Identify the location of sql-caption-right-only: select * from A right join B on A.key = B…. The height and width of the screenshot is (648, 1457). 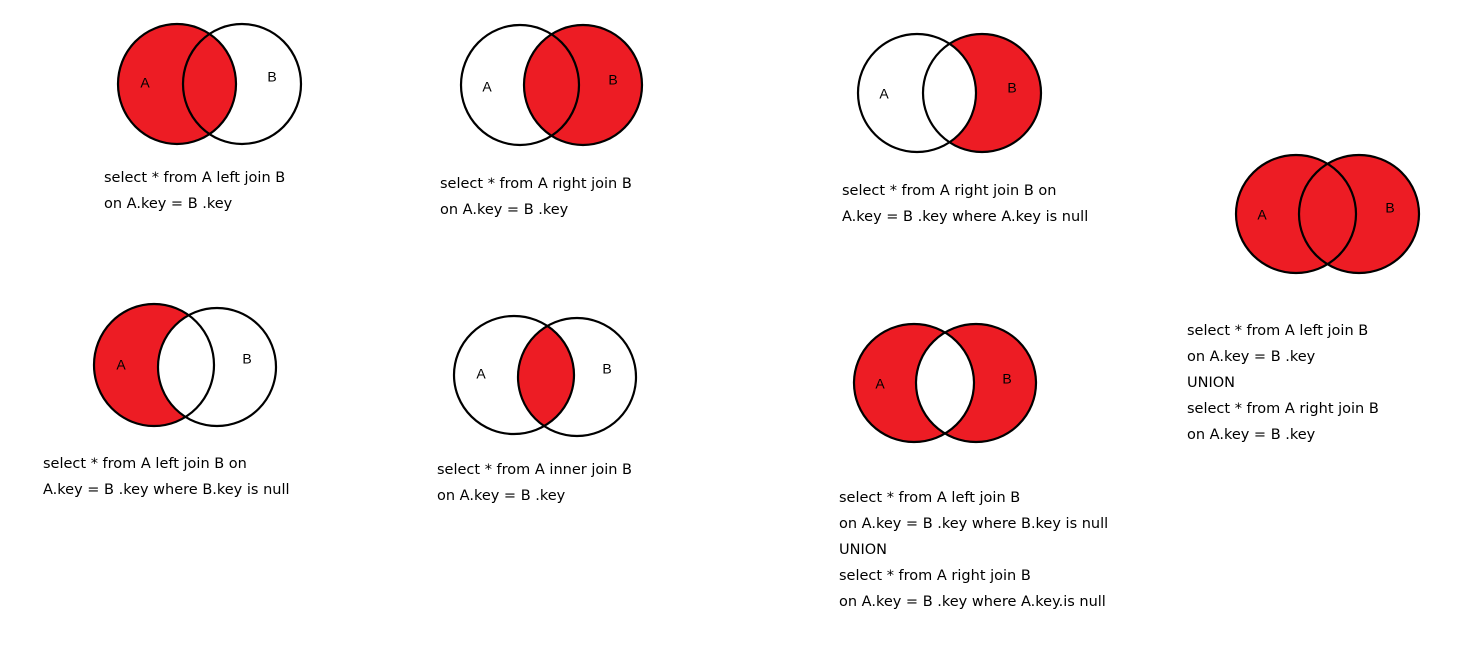
(965, 204).